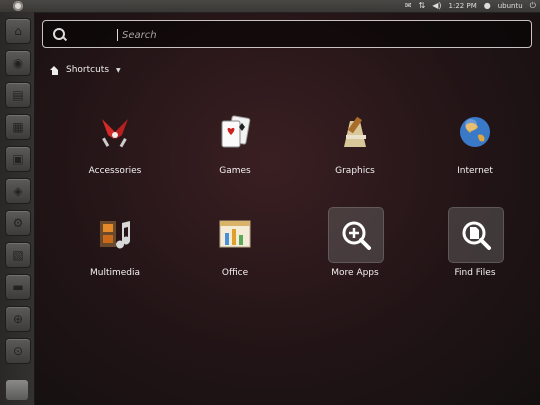 The height and width of the screenshot is (405, 540). I want to click on trash-icon, so click(17, 390).